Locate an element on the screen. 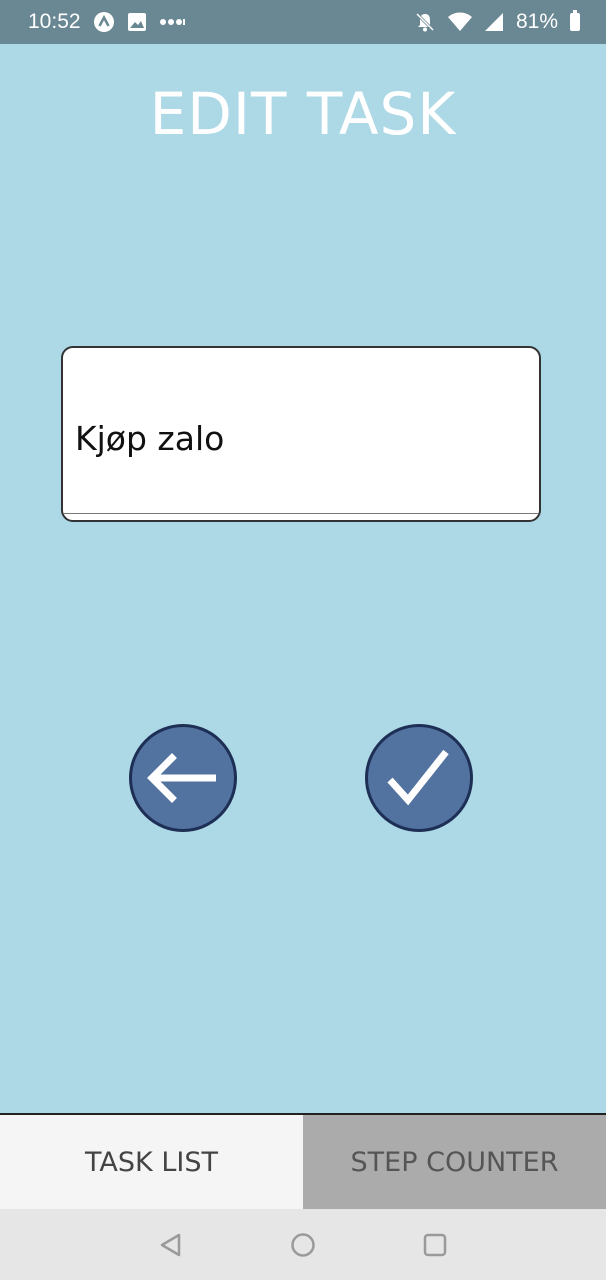 The height and width of the screenshot is (1280, 606). tab-step-counter: STEP COUNTER is located at coordinates (454, 1162).